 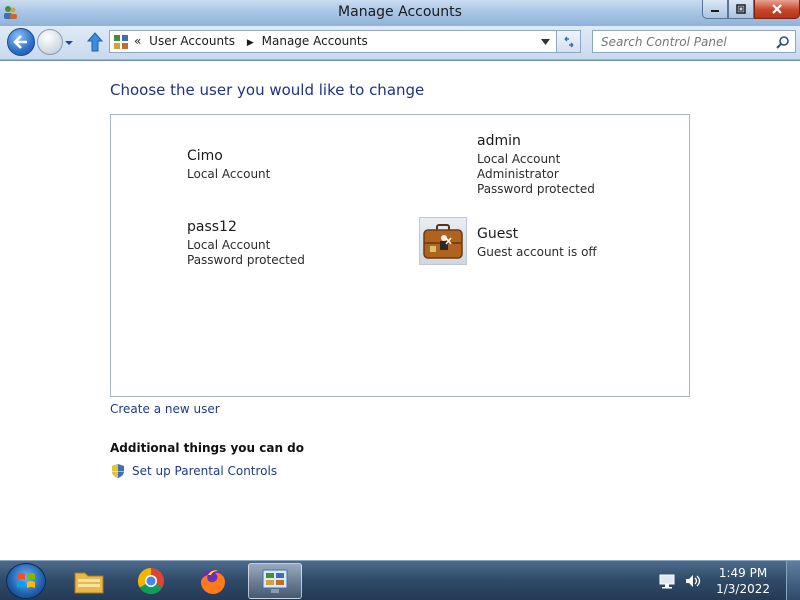 I want to click on chrome-icon, so click(x=150, y=581).